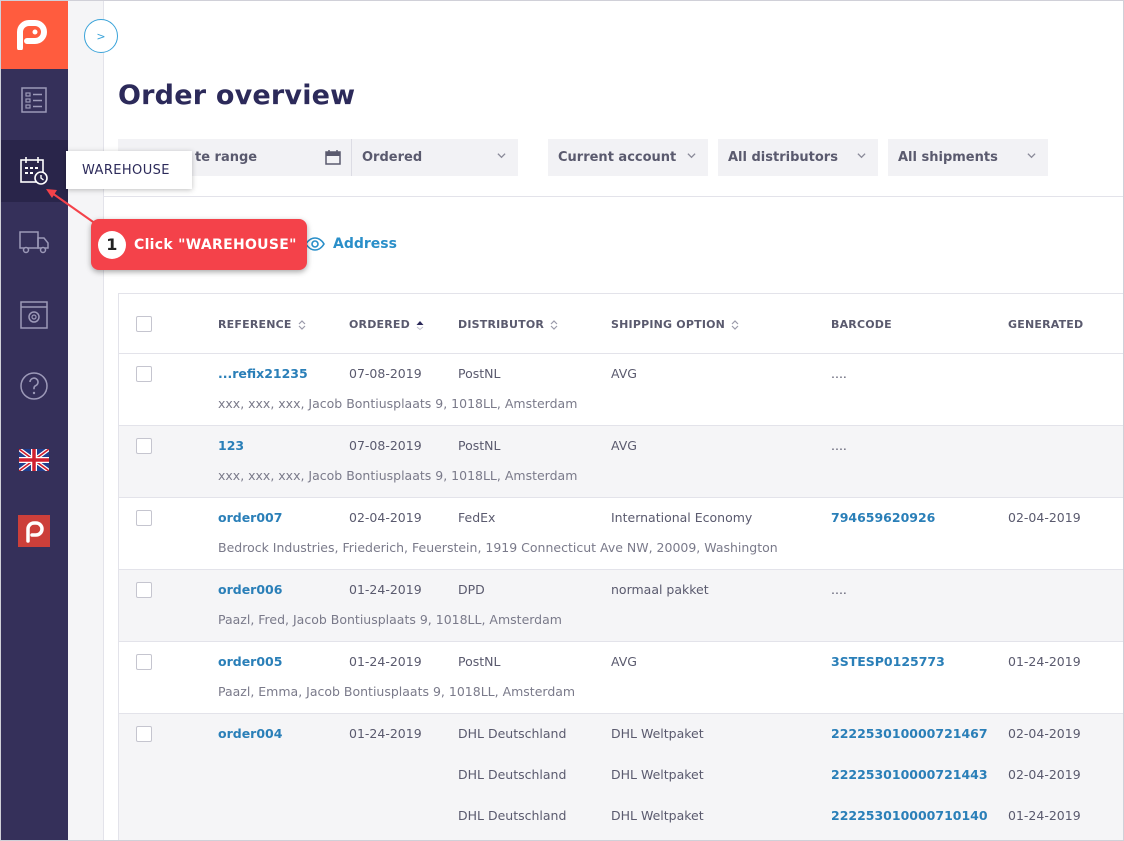 The width and height of the screenshot is (1124, 841). What do you see at coordinates (668, 324) in the screenshot?
I see `column-header-label: SHIPPING OPTION` at bounding box center [668, 324].